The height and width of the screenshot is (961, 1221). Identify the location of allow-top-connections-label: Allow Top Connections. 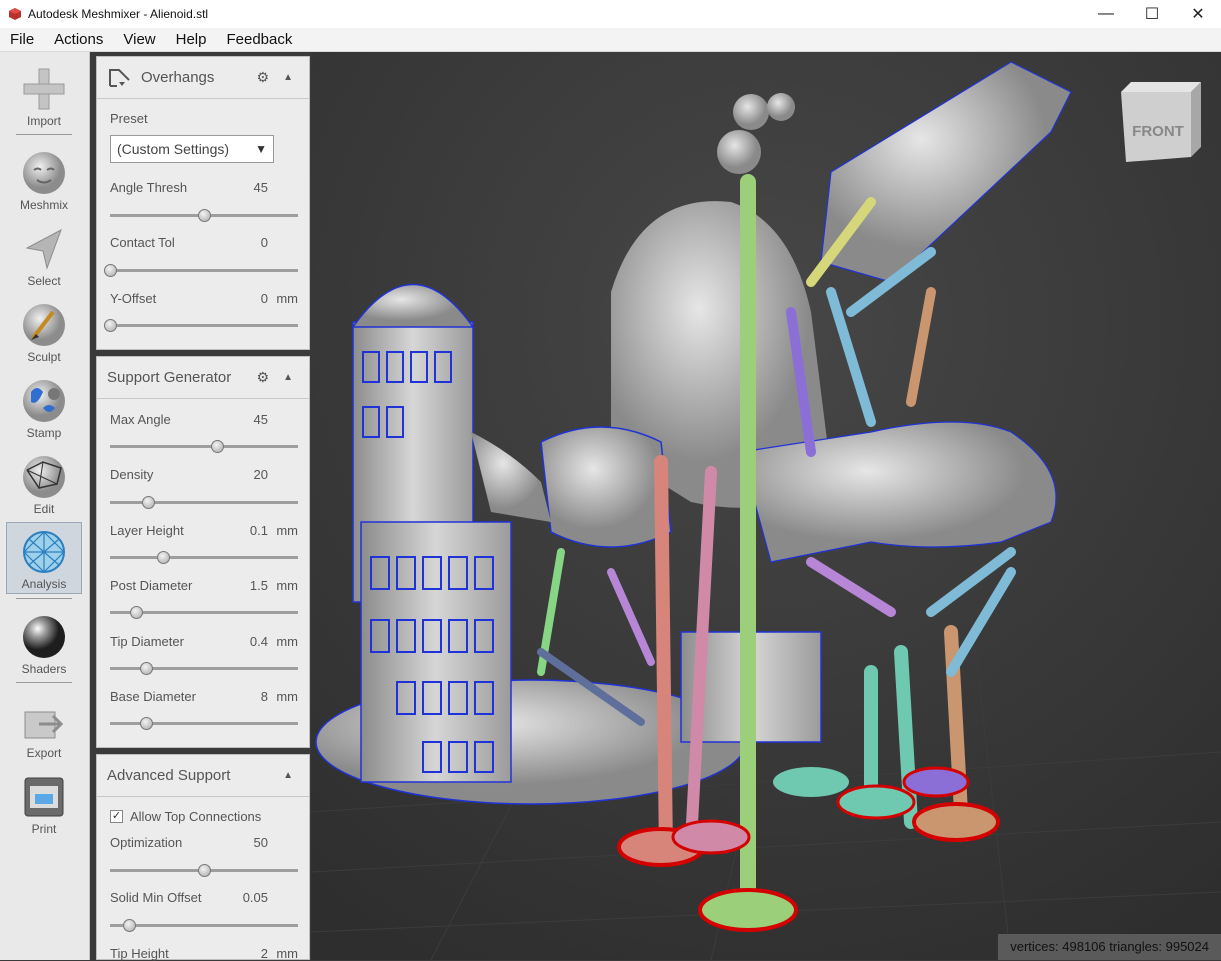
(196, 816).